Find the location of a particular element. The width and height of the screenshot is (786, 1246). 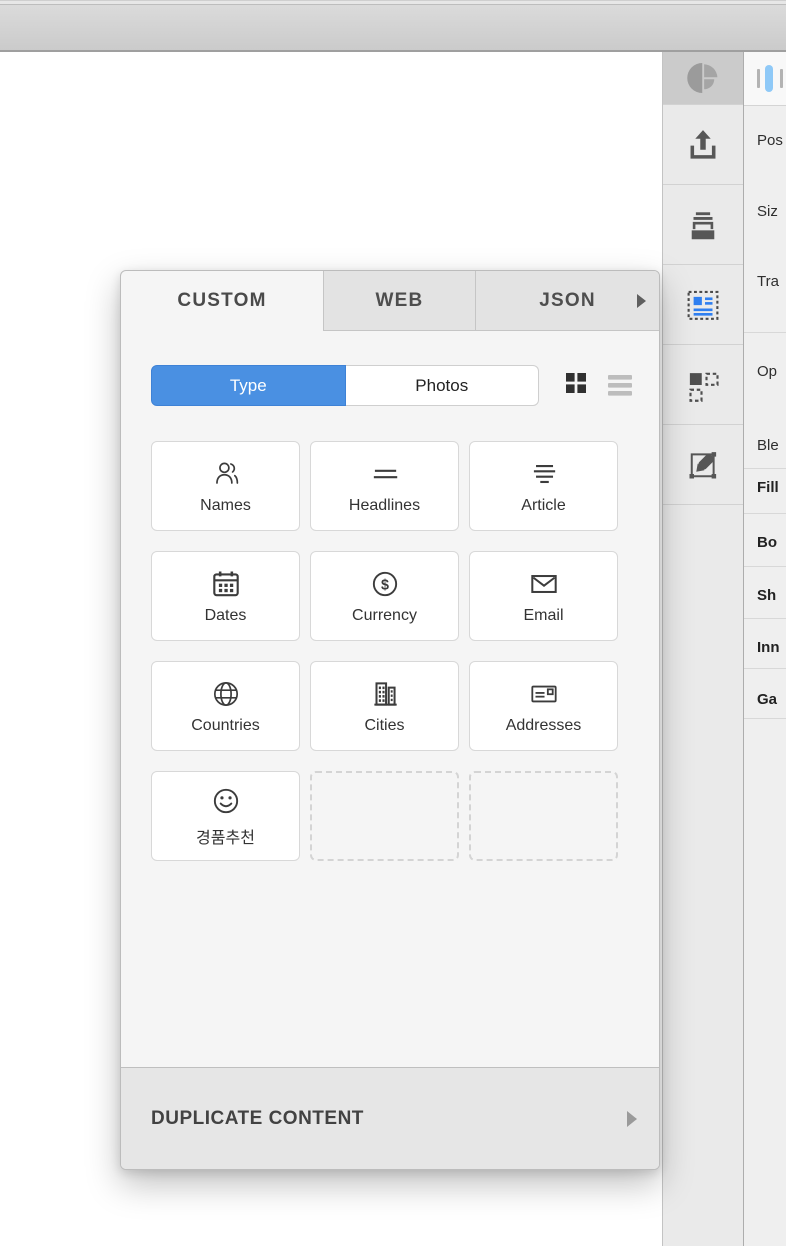

type-photos-segmented-control: Type Photos is located at coordinates (345, 385).